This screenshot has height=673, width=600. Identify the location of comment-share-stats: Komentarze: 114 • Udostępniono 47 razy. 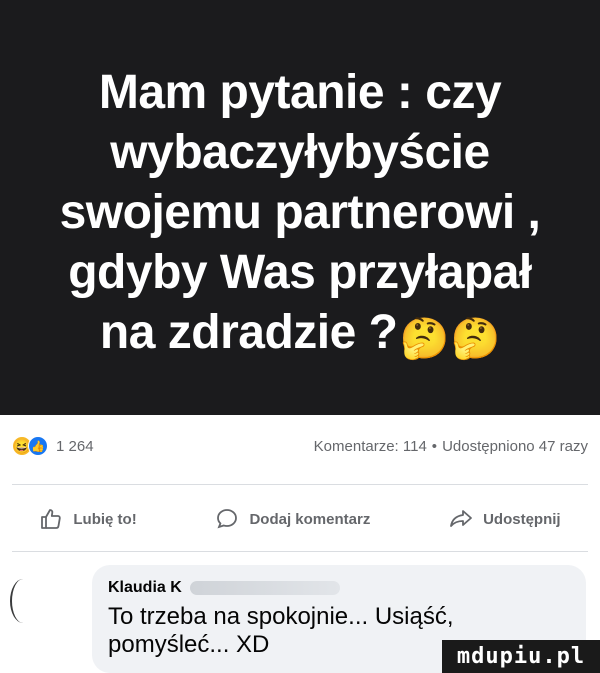
(451, 446).